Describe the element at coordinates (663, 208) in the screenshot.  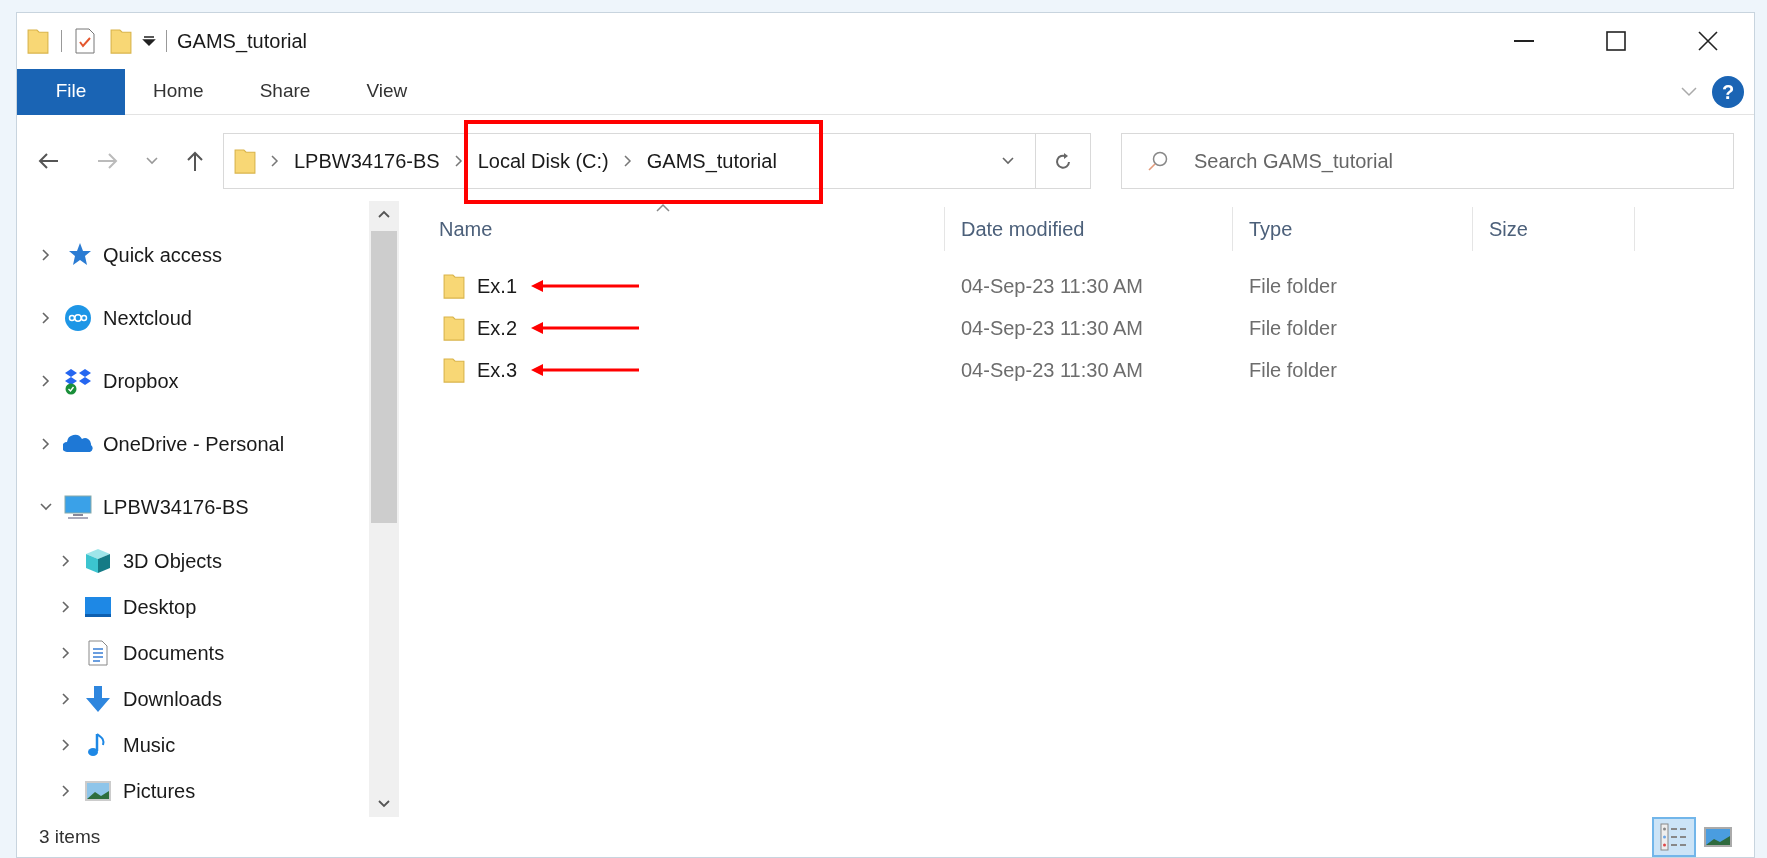
I see `sort-caret-icon` at that location.